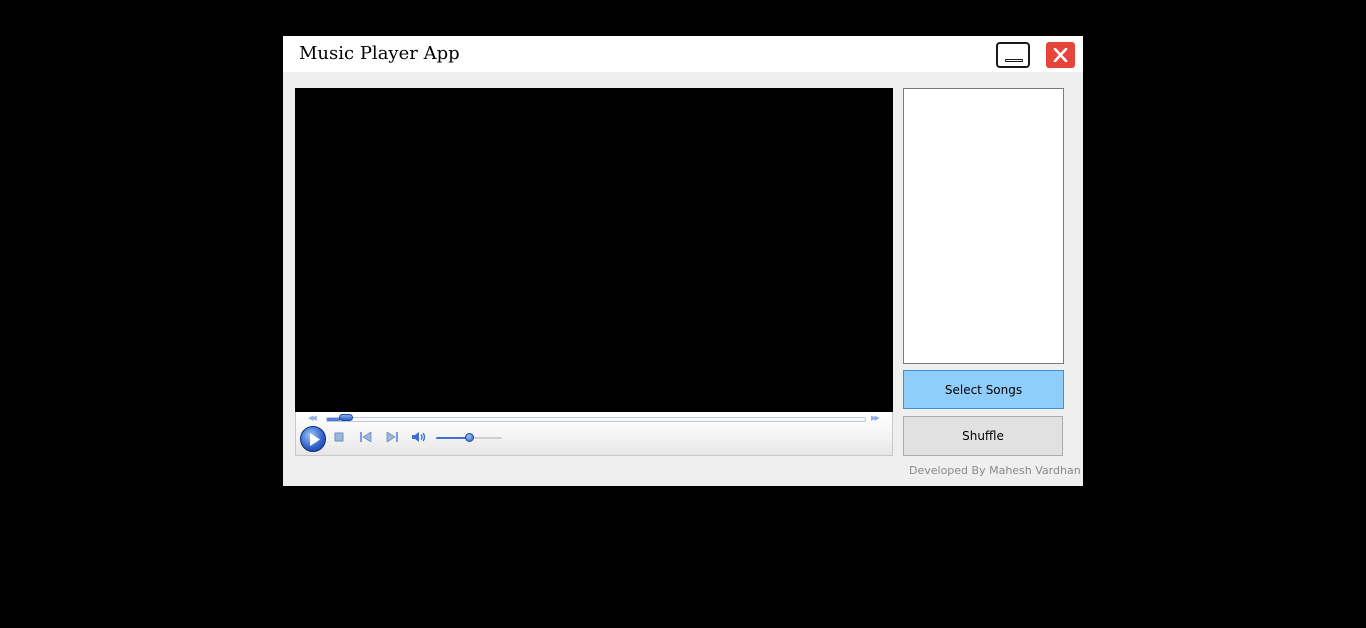 The height and width of the screenshot is (628, 1366). Describe the element at coordinates (392, 437) in the screenshot. I see `next-icon` at that location.